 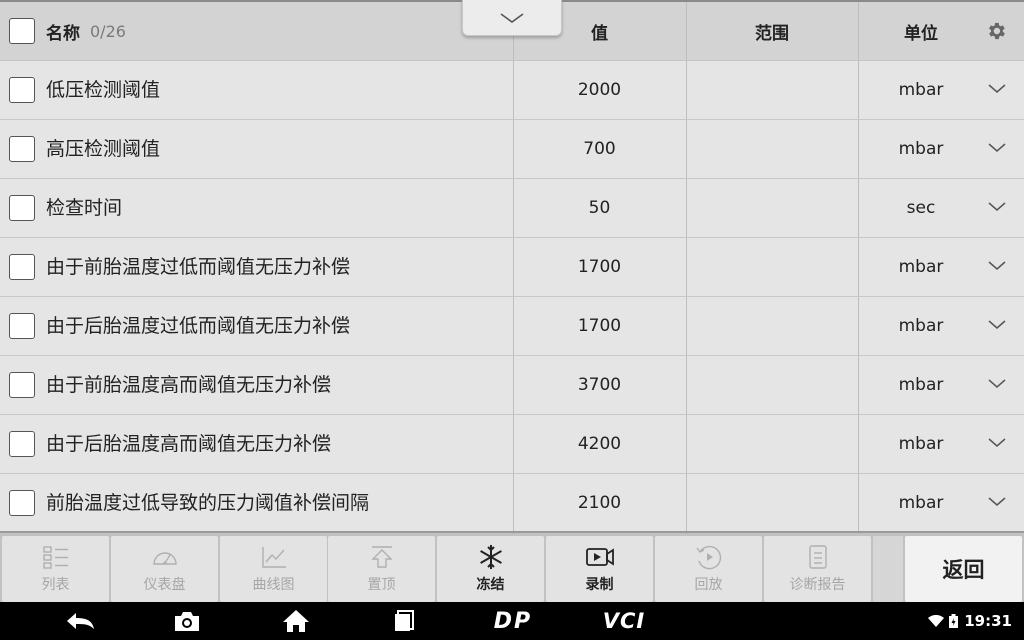 I want to click on freeze-button: 冻结, so click(x=490, y=569).